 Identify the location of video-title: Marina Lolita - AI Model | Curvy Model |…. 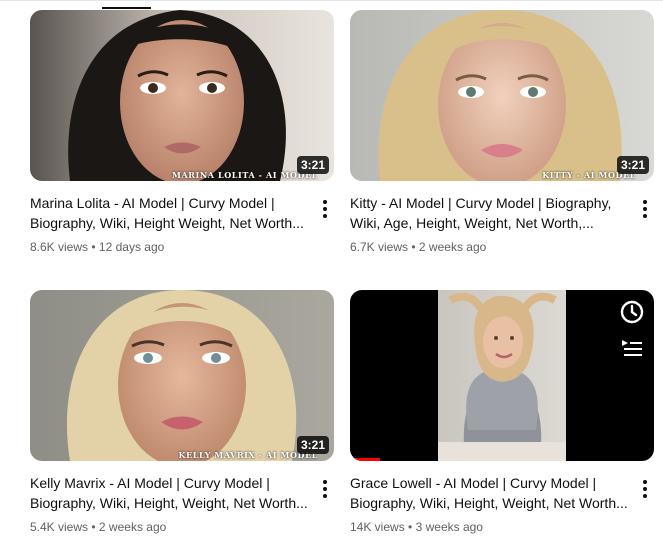
(170, 213).